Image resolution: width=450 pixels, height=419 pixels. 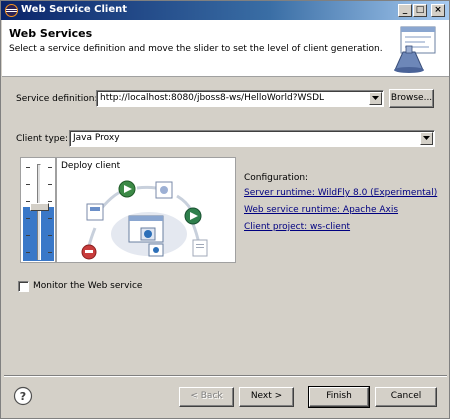 What do you see at coordinates (42, 139) in the screenshot?
I see `client-type-label: Client type:` at bounding box center [42, 139].